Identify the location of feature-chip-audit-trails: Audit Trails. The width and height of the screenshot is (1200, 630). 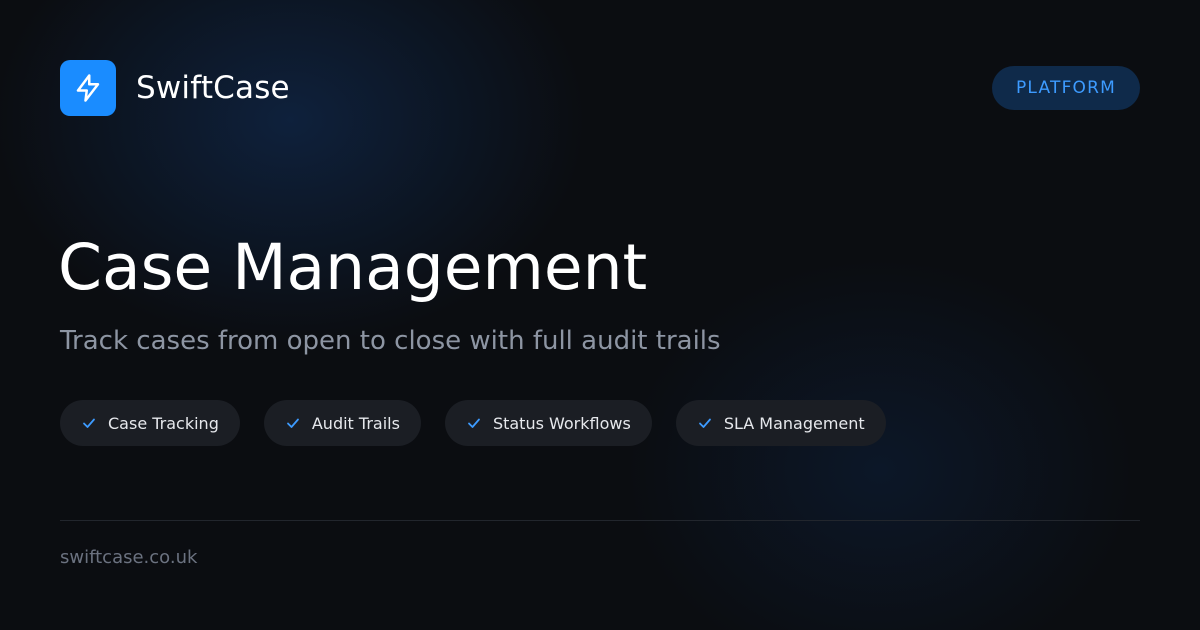
(342, 423).